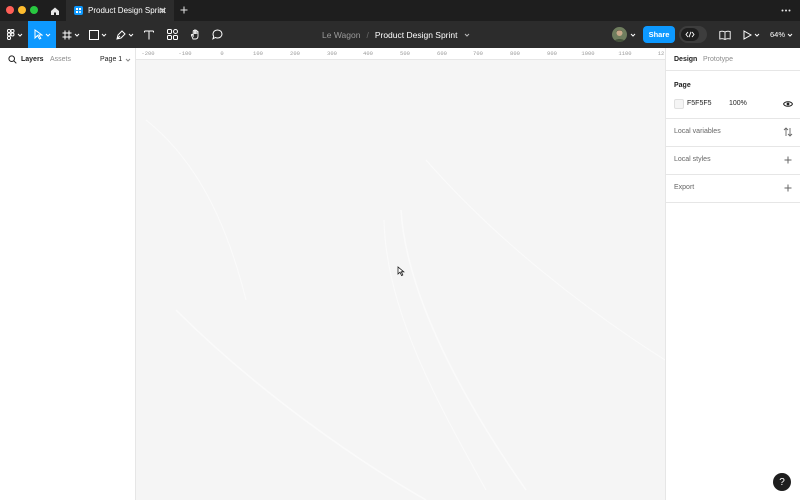 The width and height of the screenshot is (800, 500). I want to click on resources-icon, so click(172, 34).